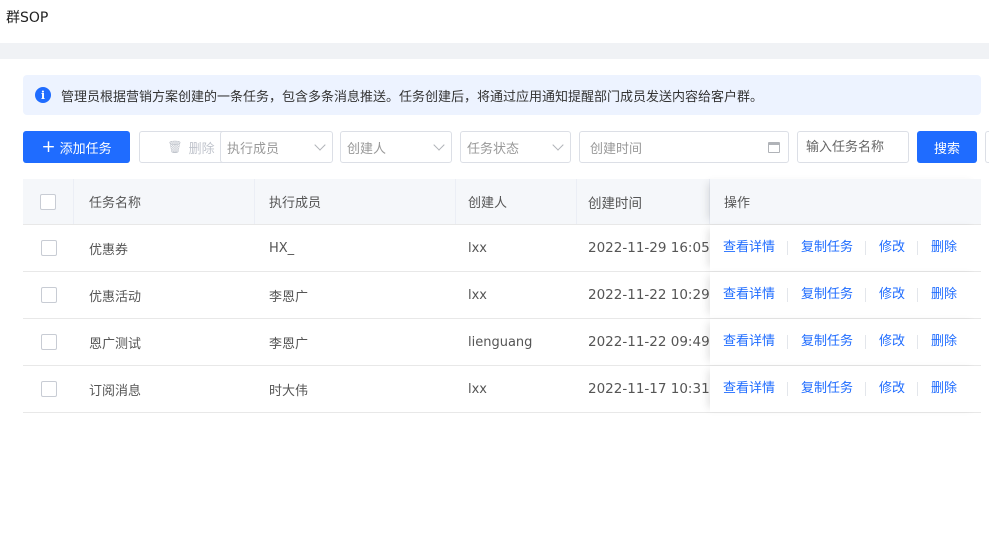 This screenshot has width=989, height=535. What do you see at coordinates (253, 149) in the screenshot?
I see `member-select-placeholder: 执行成员` at bounding box center [253, 149].